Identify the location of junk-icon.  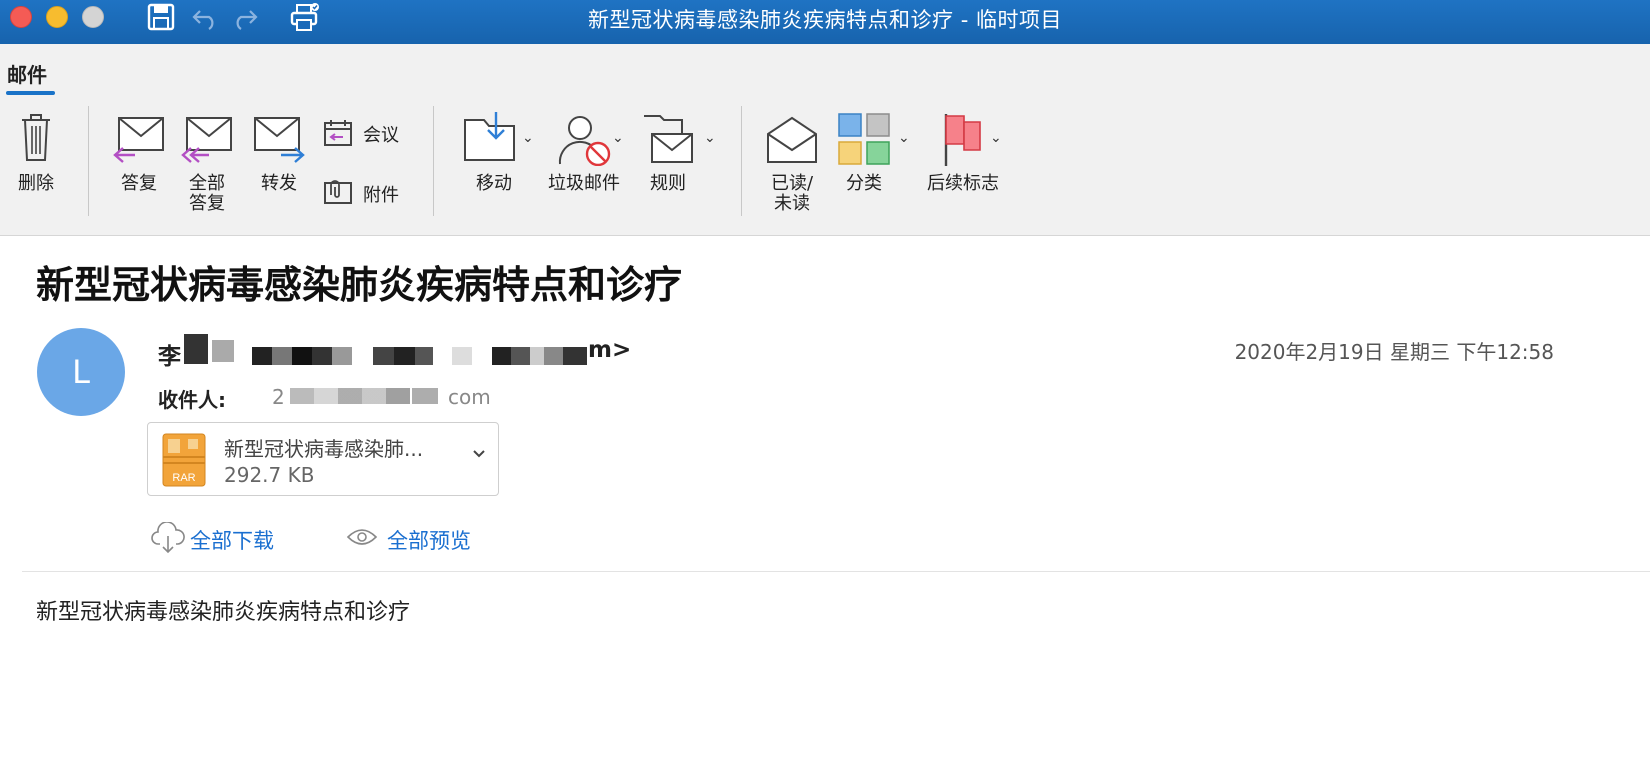
(584, 141).